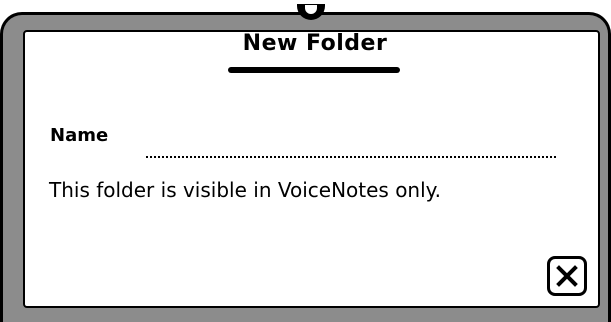  Describe the element at coordinates (315, 43) in the screenshot. I see `dialog-title: New Folder` at that location.